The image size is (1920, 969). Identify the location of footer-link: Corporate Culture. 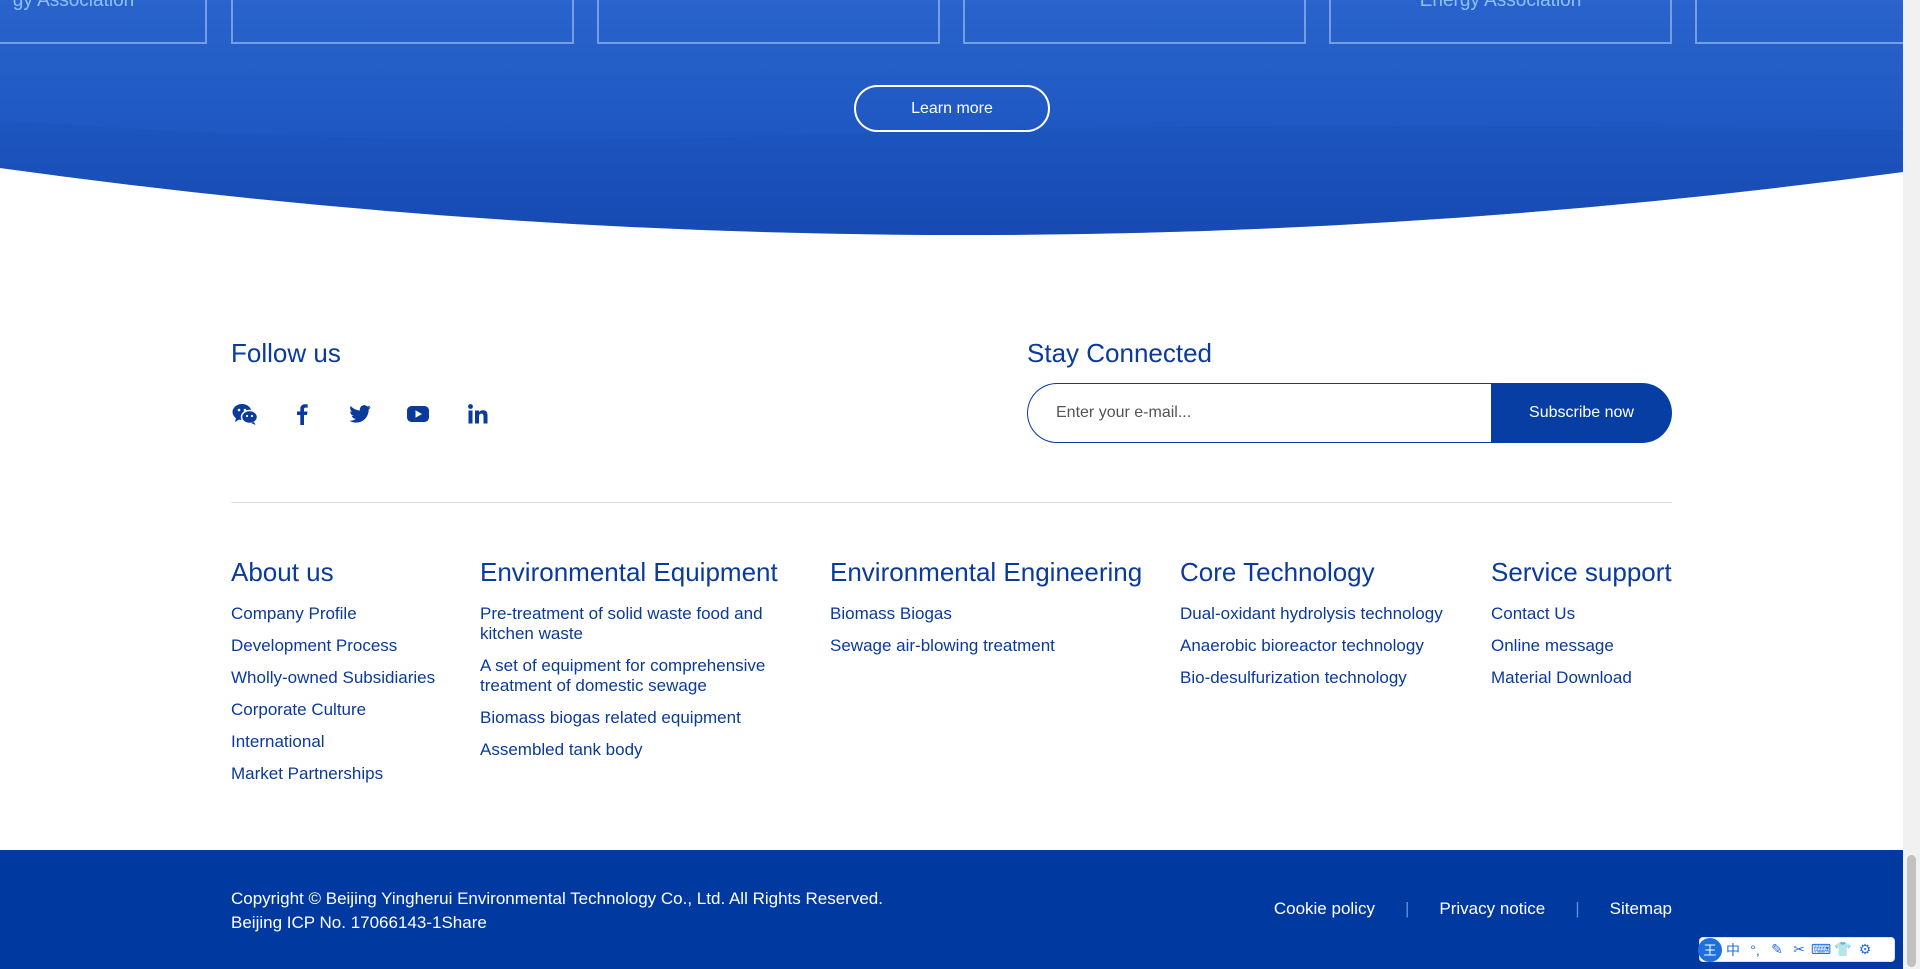
(333, 710).